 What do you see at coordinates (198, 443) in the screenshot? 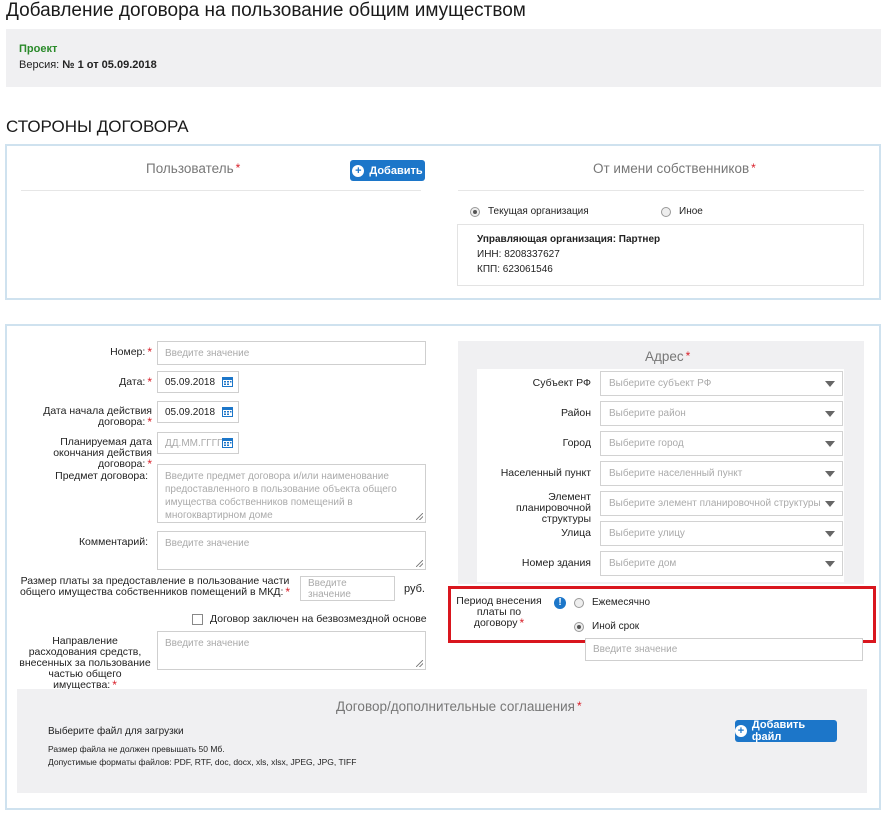
I see `end-date-input: ДД.ММ.ГГГГ` at bounding box center [198, 443].